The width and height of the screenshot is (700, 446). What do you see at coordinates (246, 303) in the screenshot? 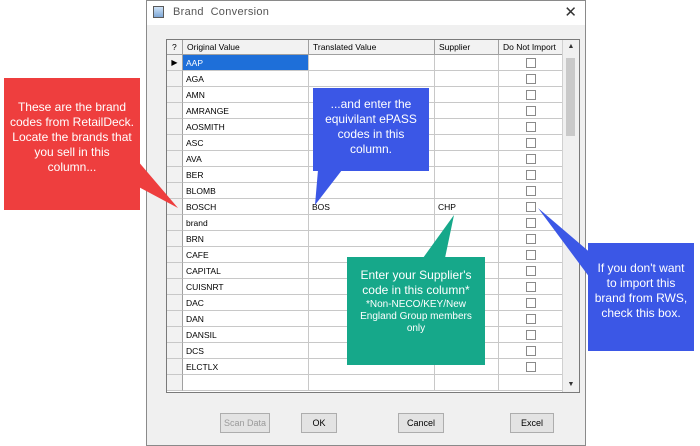
I see `original-value-cell: DAC` at bounding box center [246, 303].